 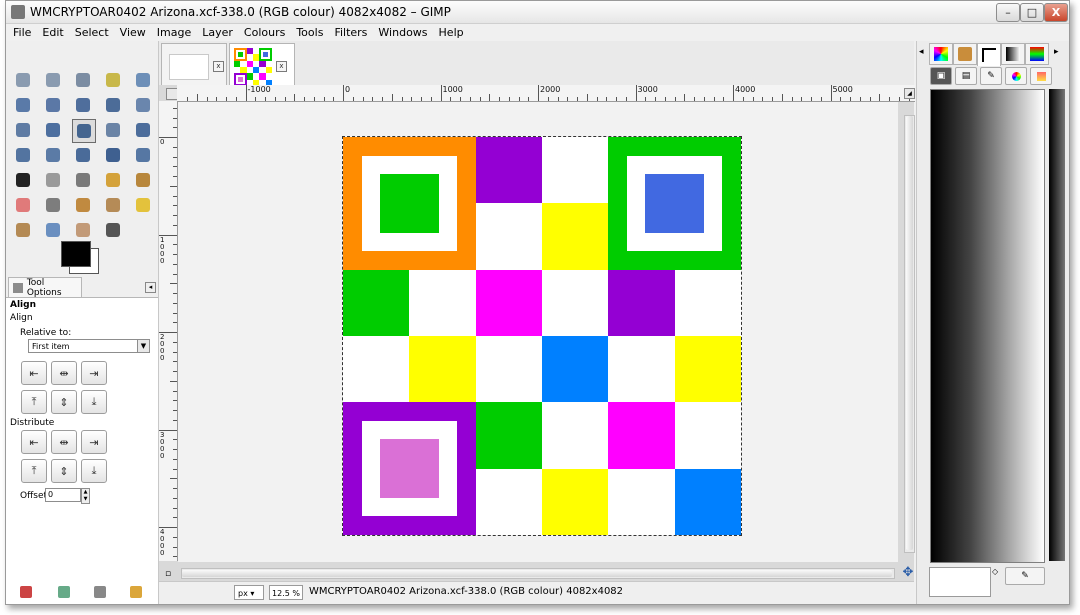 What do you see at coordinates (1013, 54) in the screenshot?
I see `gradients-tab` at bounding box center [1013, 54].